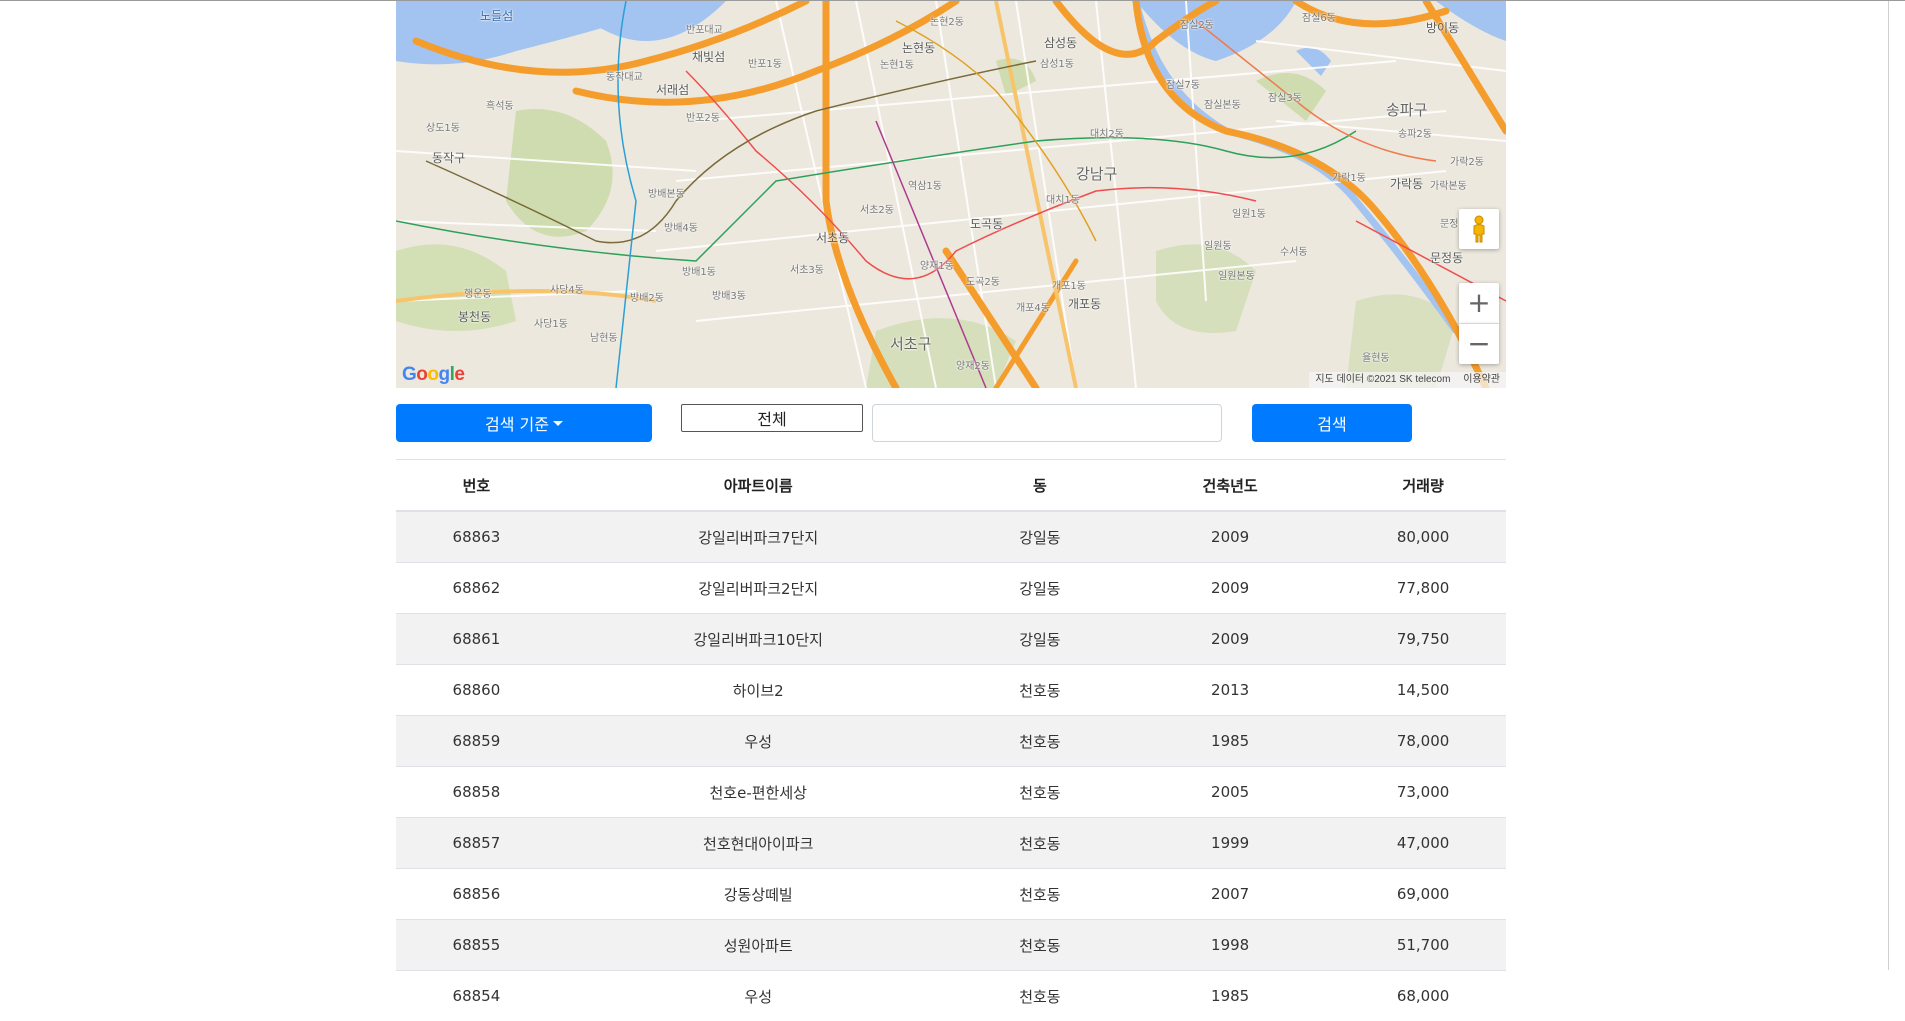  Describe the element at coordinates (729, 294) in the screenshot. I see `map-label: 방배3동` at that location.